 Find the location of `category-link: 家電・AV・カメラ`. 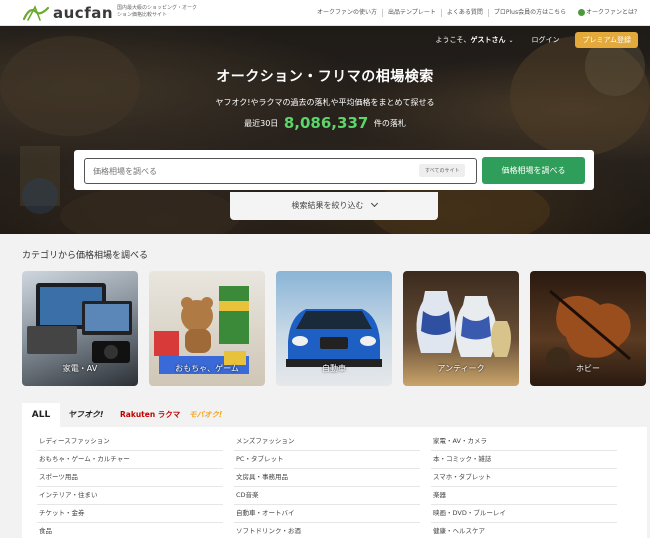

category-link: 家電・AV・カメラ is located at coordinates (524, 442).